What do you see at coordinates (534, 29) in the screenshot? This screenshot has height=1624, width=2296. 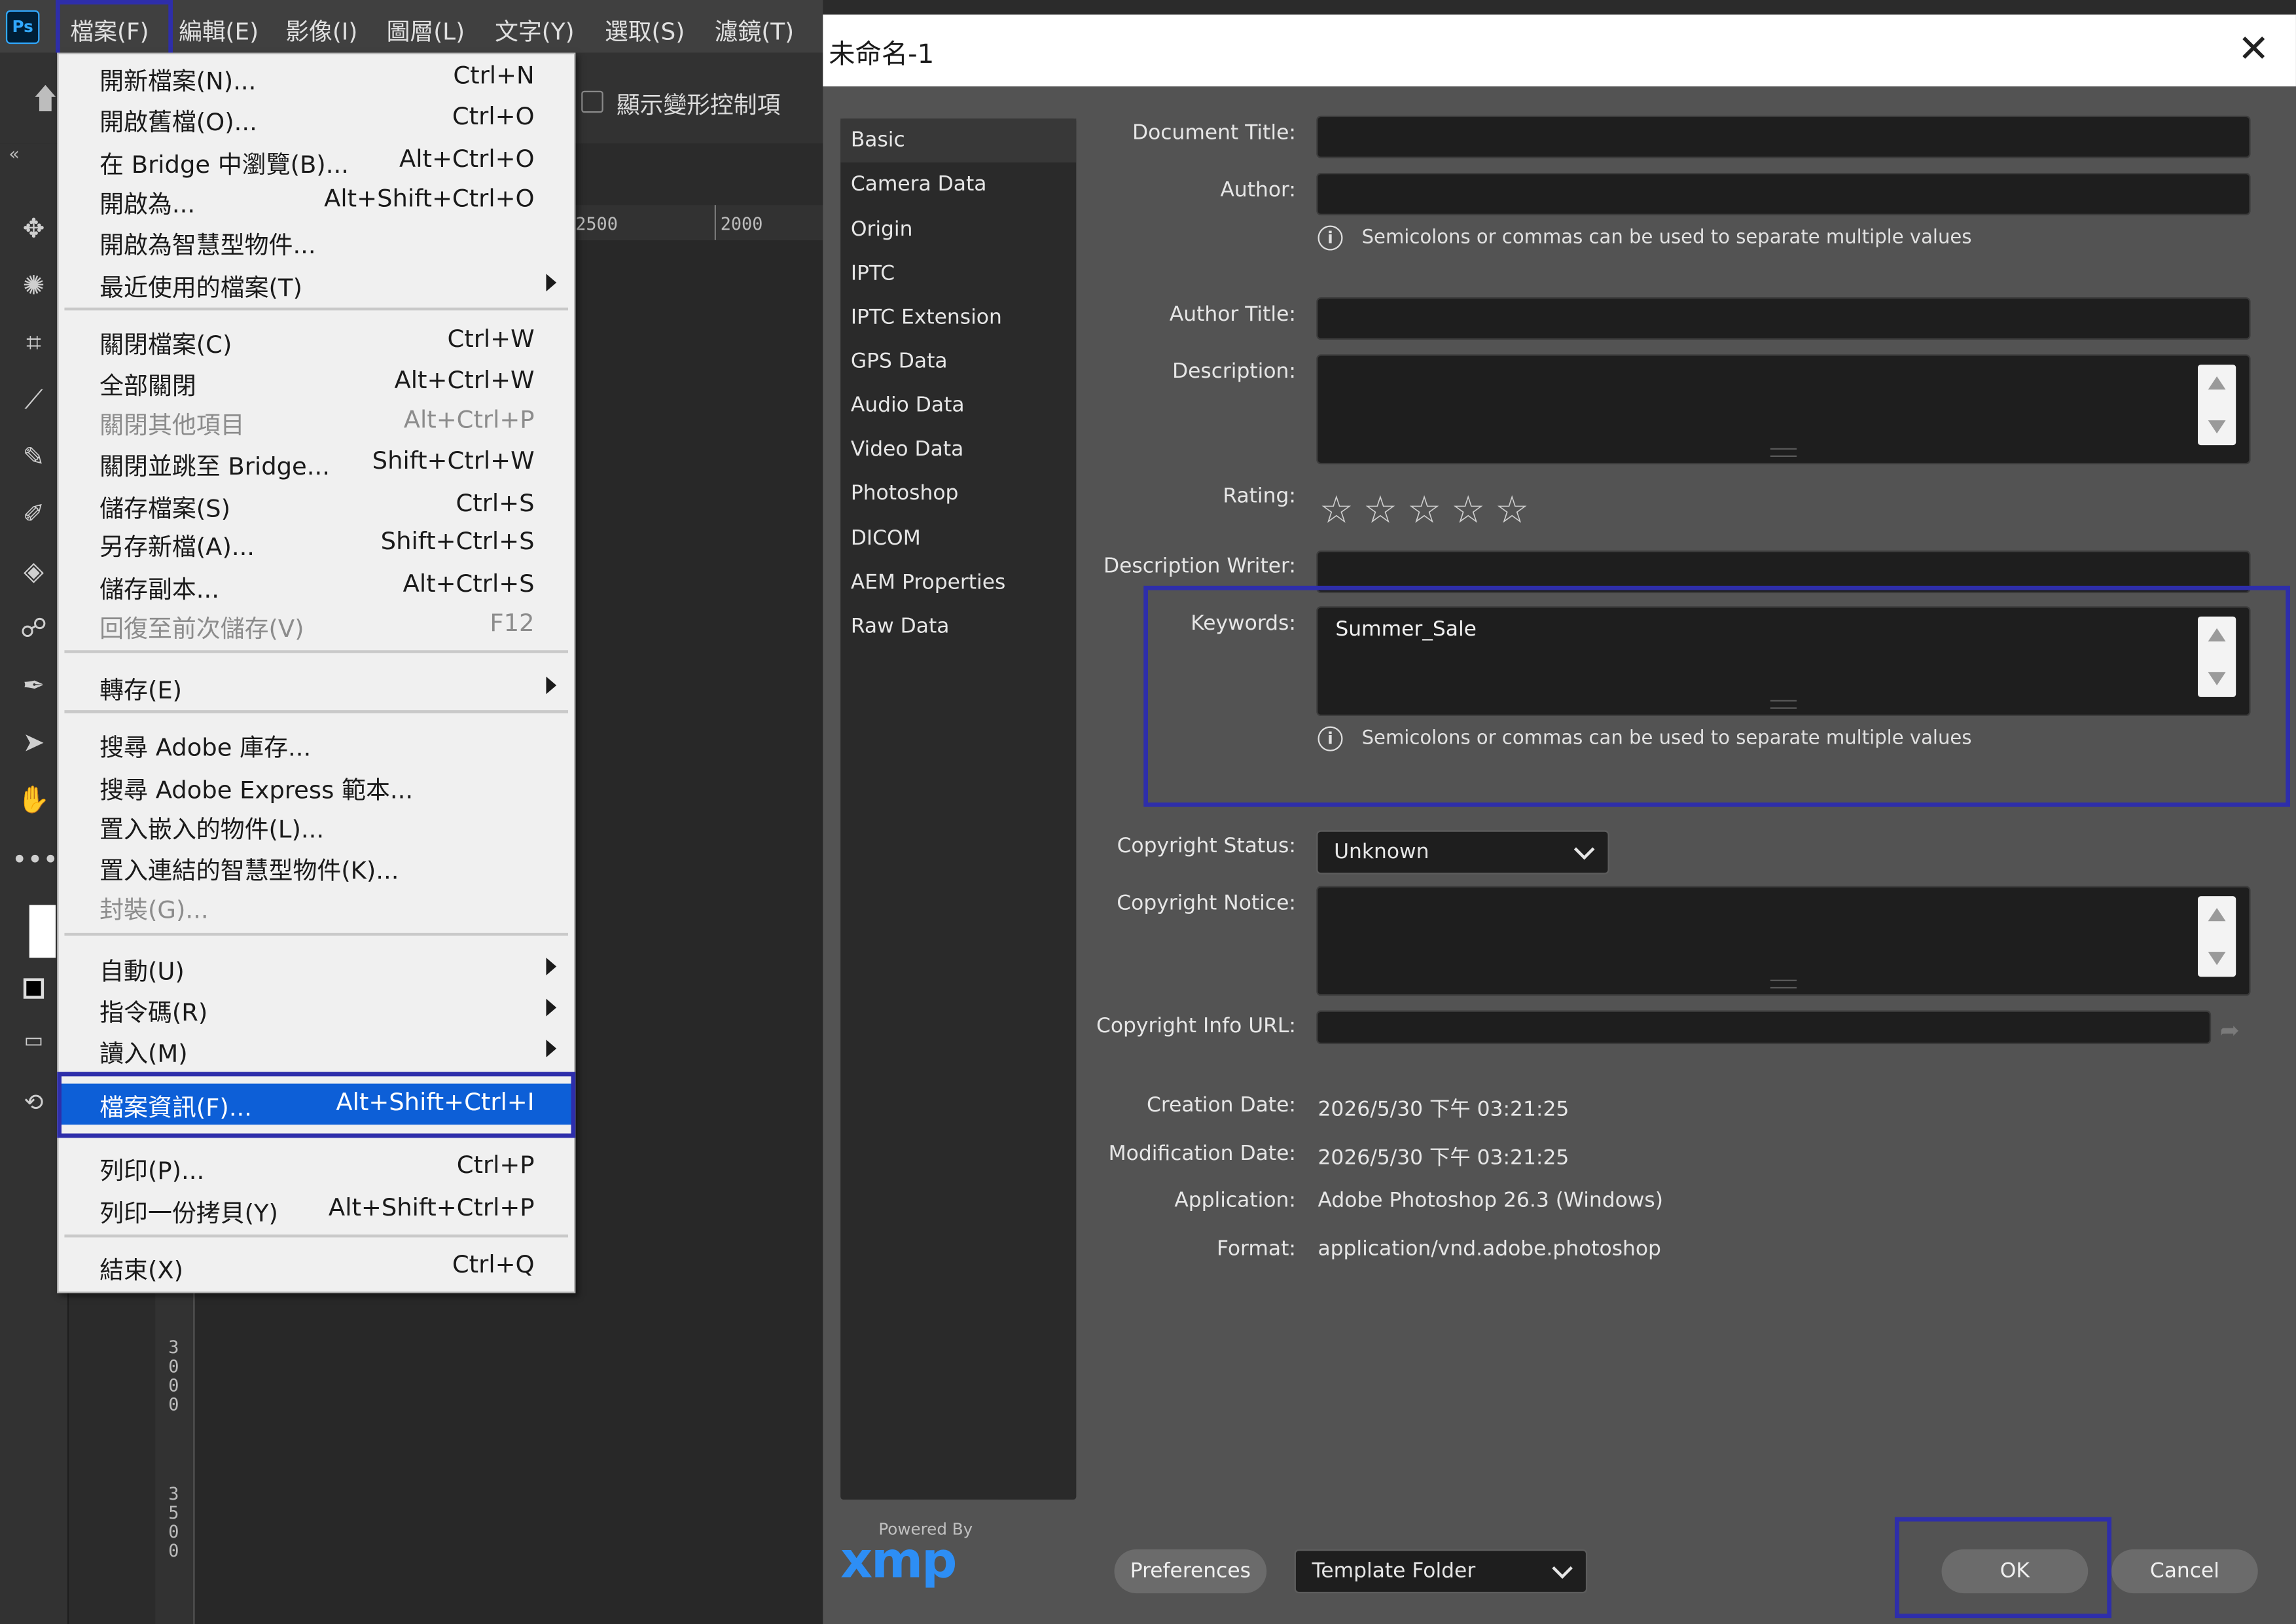 I see `menu-type: 文字(Y)` at bounding box center [534, 29].